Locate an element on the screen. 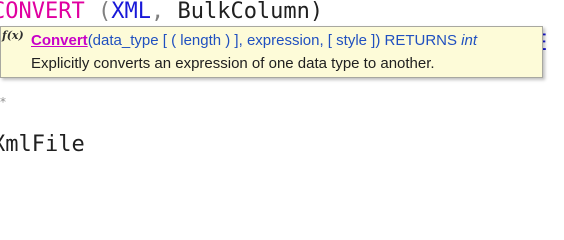 This screenshot has width=564, height=240. code-line-xmlfile: XmlFile is located at coordinates (42, 144).